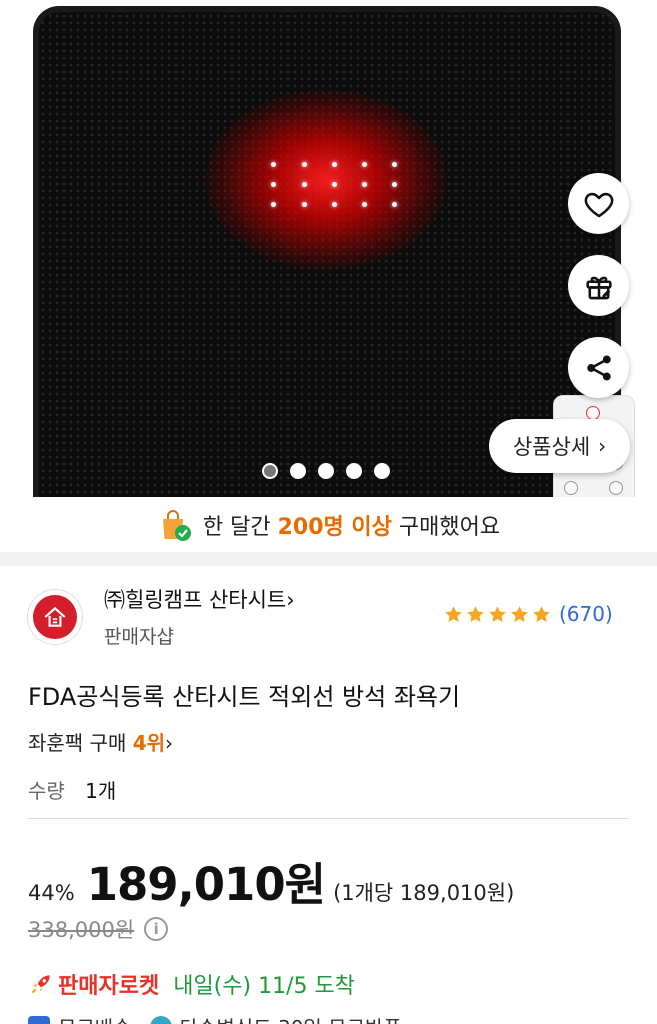  I want to click on original-price-row: 338,000원 i, so click(98, 929).